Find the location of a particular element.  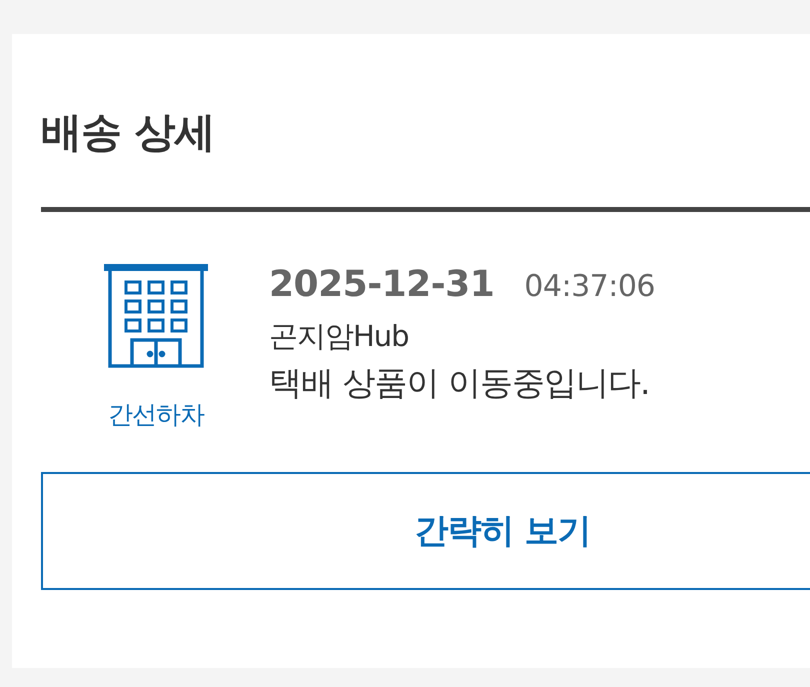

event-location: 곤지암Hub is located at coordinates (339, 336).